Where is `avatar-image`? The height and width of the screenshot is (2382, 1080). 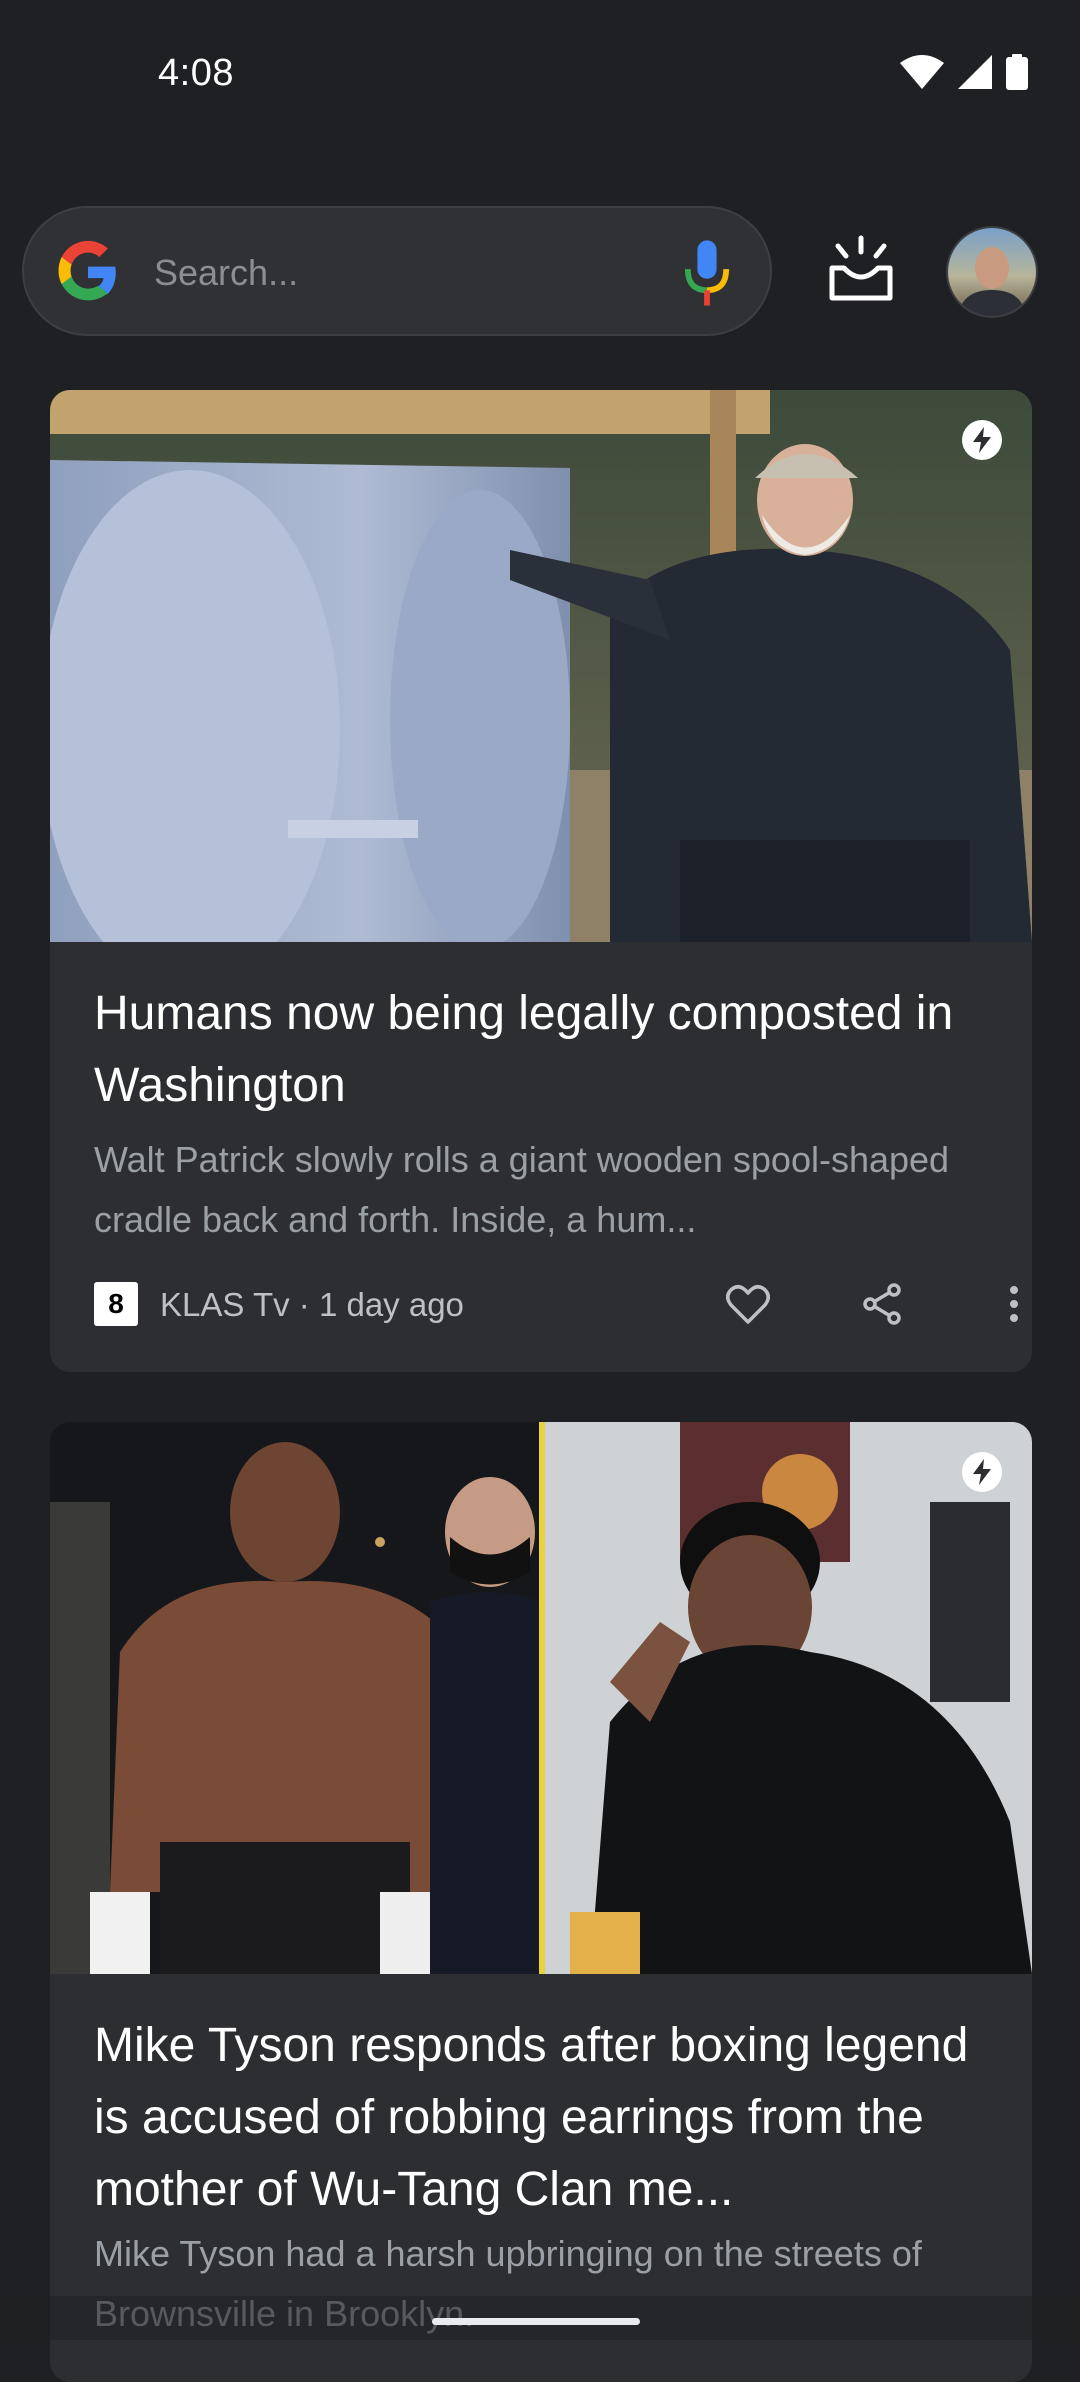 avatar-image is located at coordinates (992, 272).